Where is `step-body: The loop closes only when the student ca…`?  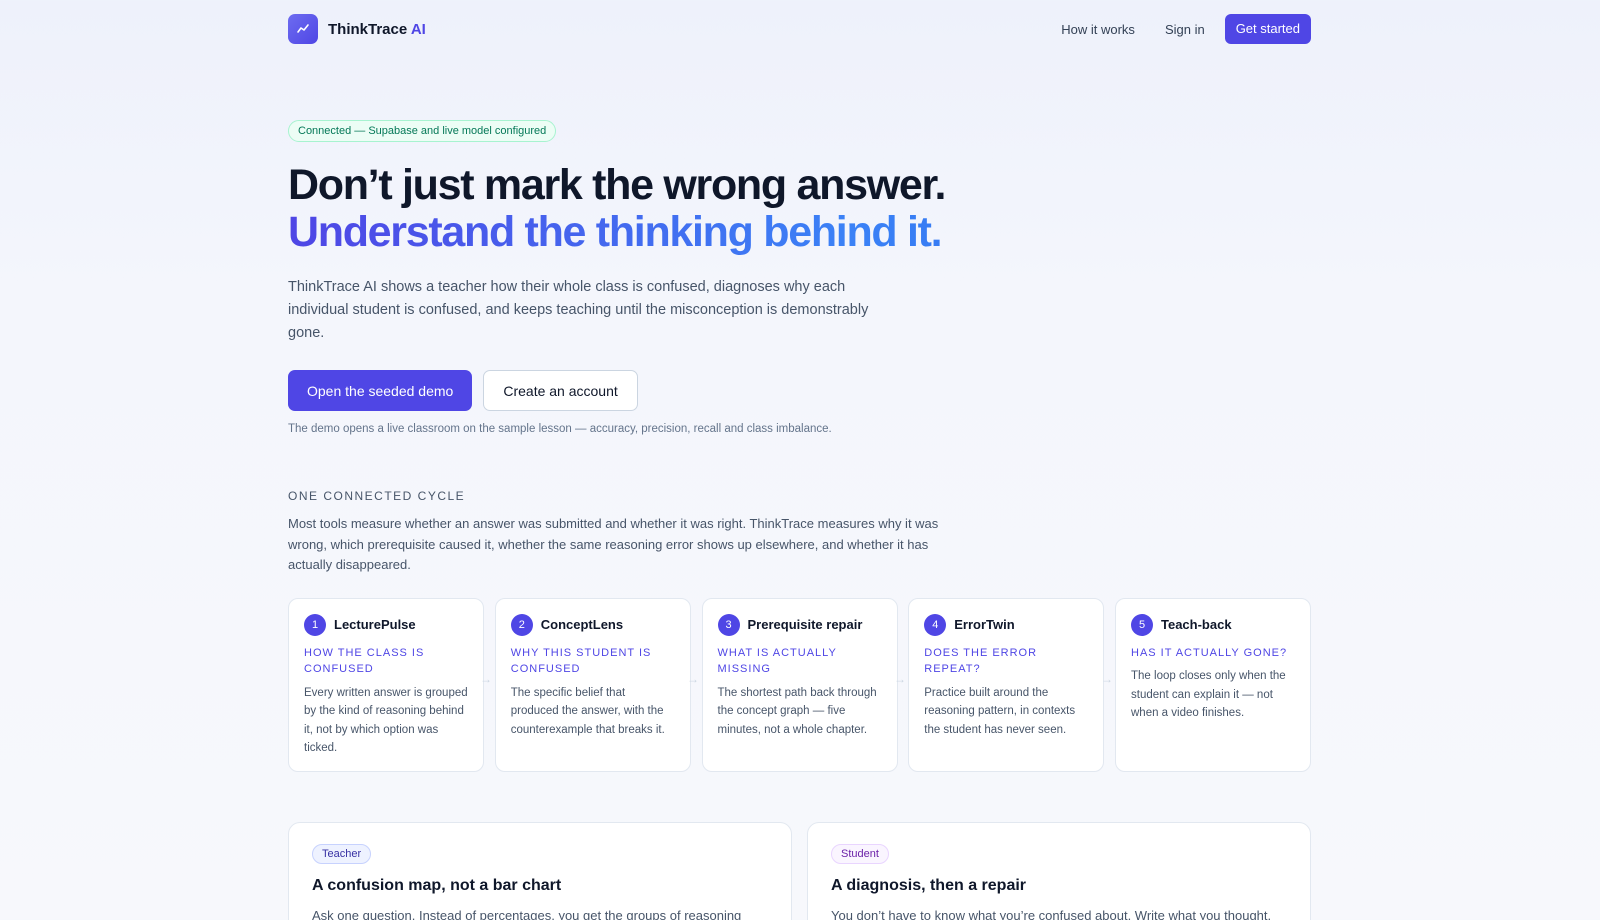 step-body: The loop closes only when the student ca… is located at coordinates (1208, 694).